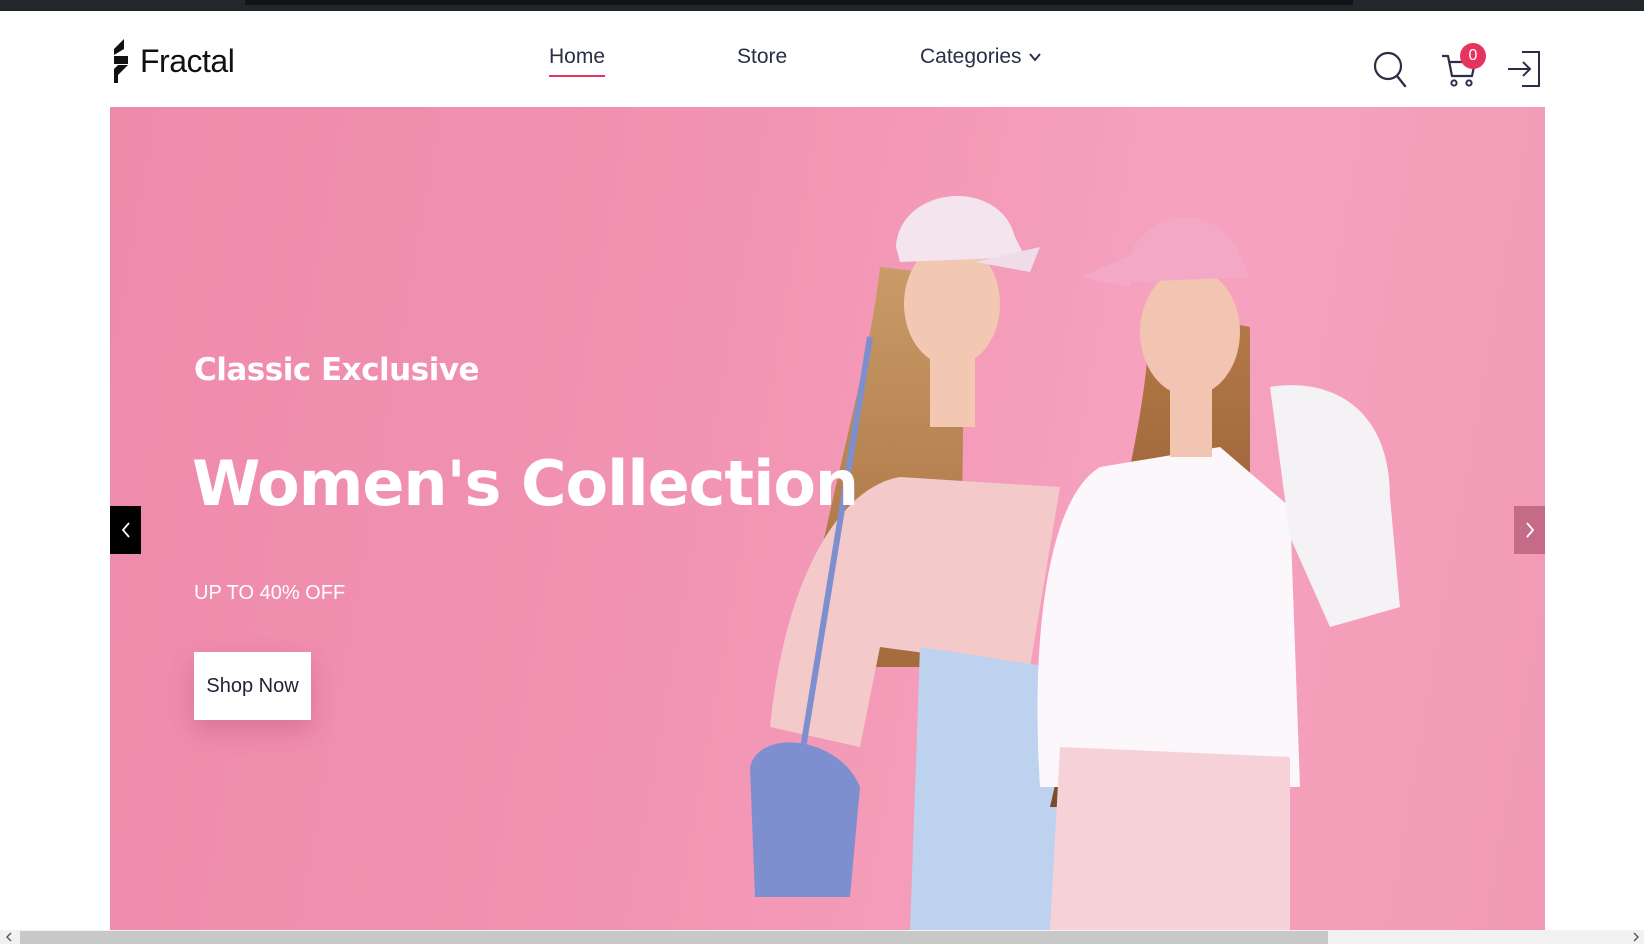  What do you see at coordinates (252, 686) in the screenshot?
I see `shop-now-button: Shop Now` at bounding box center [252, 686].